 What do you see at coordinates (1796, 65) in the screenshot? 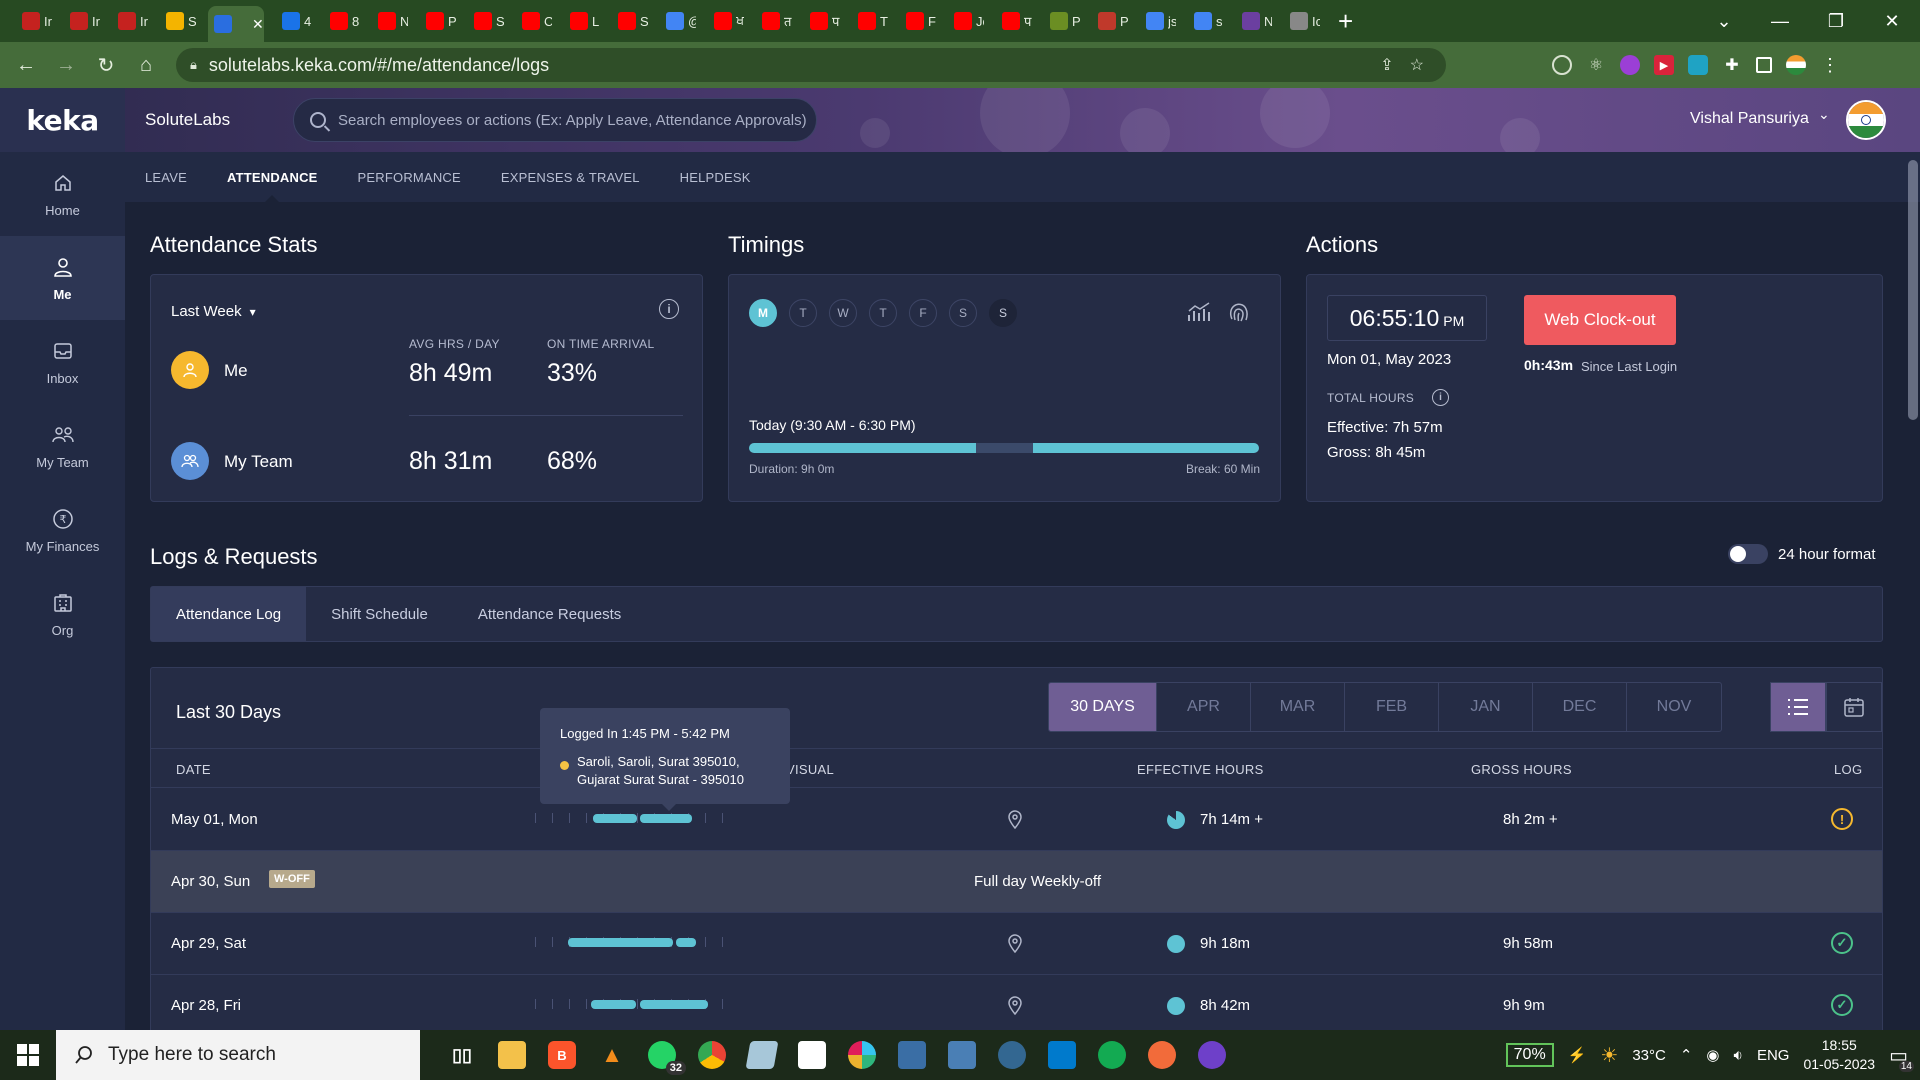
I see `profile-avatar-icon` at bounding box center [1796, 65].